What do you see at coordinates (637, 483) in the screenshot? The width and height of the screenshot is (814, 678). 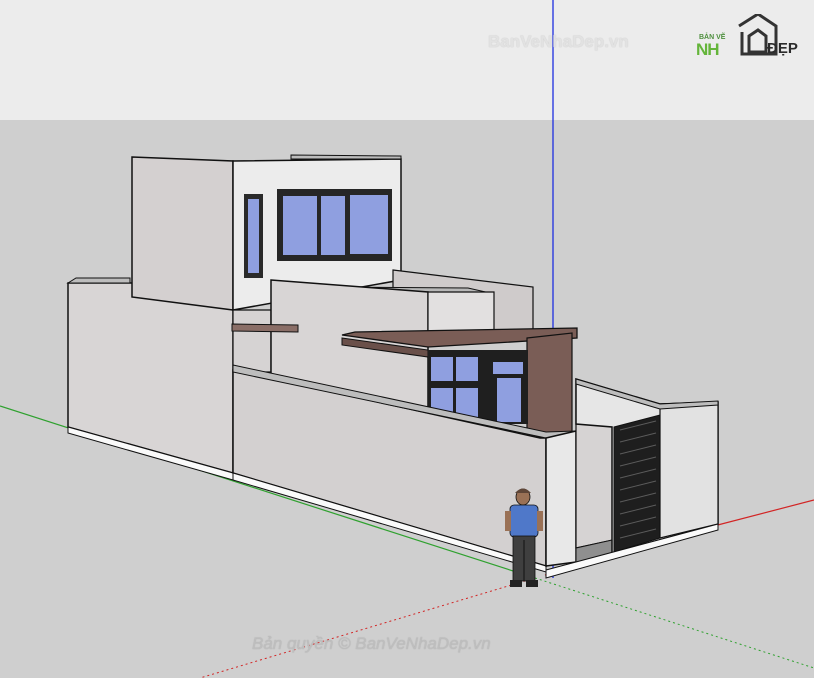 I see `gate-dark` at bounding box center [637, 483].